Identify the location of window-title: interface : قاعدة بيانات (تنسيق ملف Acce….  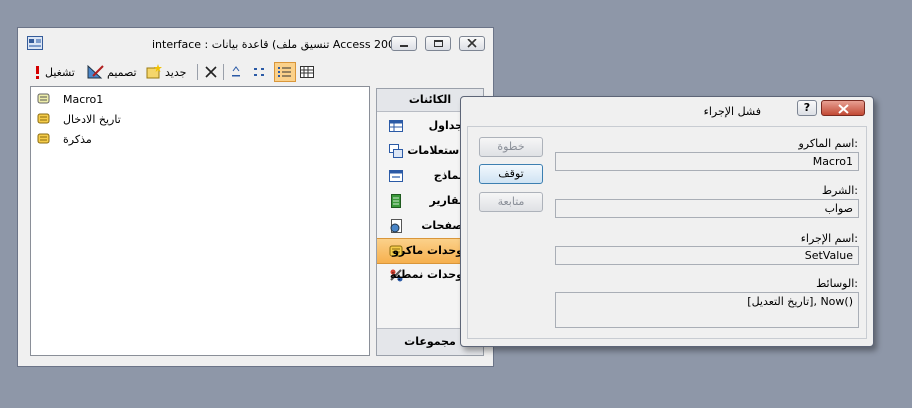
(279, 44).